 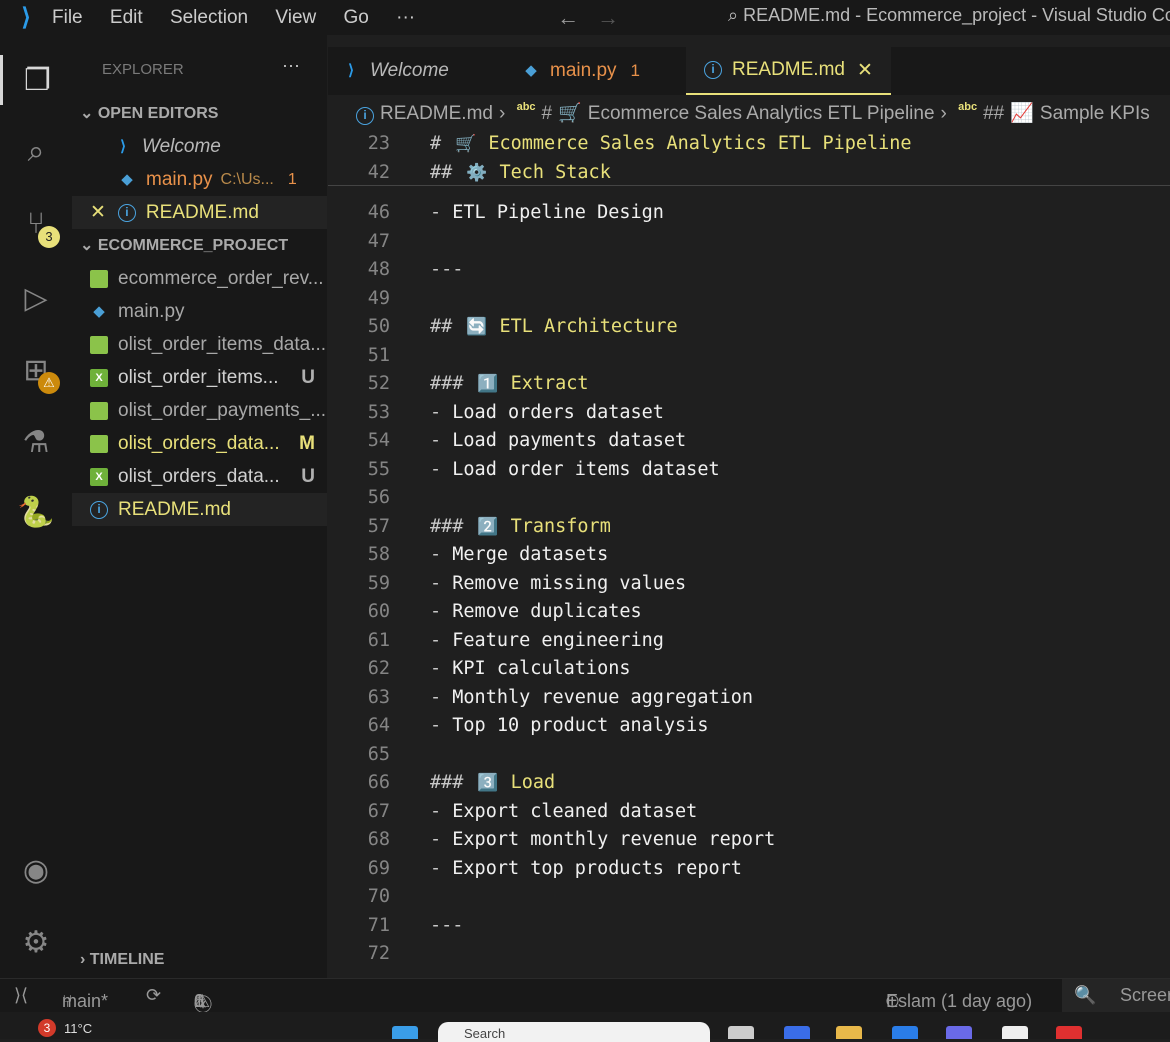 What do you see at coordinates (67, 17) in the screenshot?
I see `menu-file: File` at bounding box center [67, 17].